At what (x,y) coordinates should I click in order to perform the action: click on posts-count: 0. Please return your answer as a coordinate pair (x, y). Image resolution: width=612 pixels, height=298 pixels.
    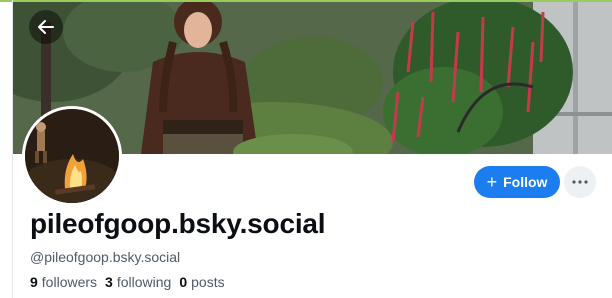
    Looking at the image, I should click on (183, 282).